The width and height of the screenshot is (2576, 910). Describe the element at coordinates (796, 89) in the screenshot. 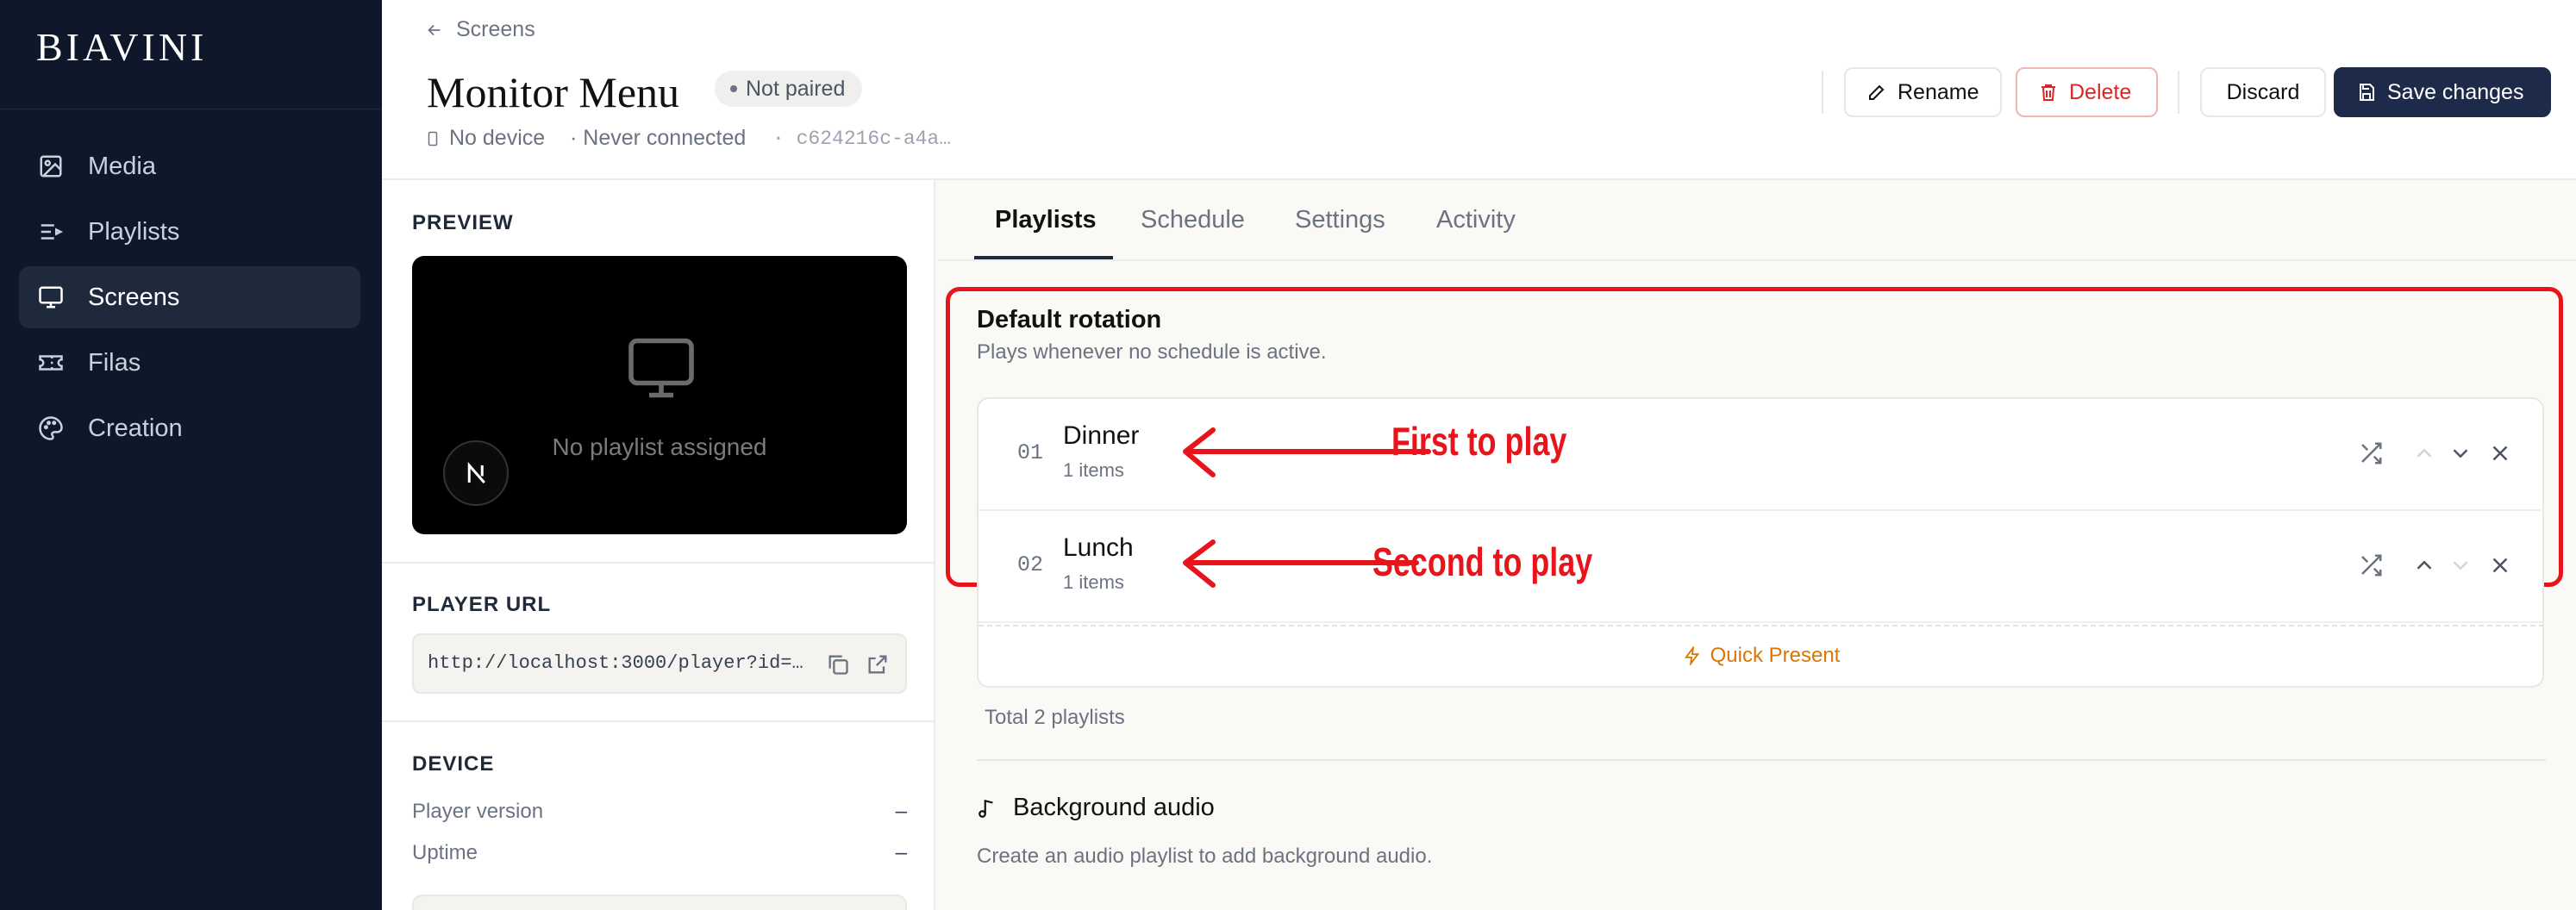

I see `status-badge-label: Not paired` at that location.